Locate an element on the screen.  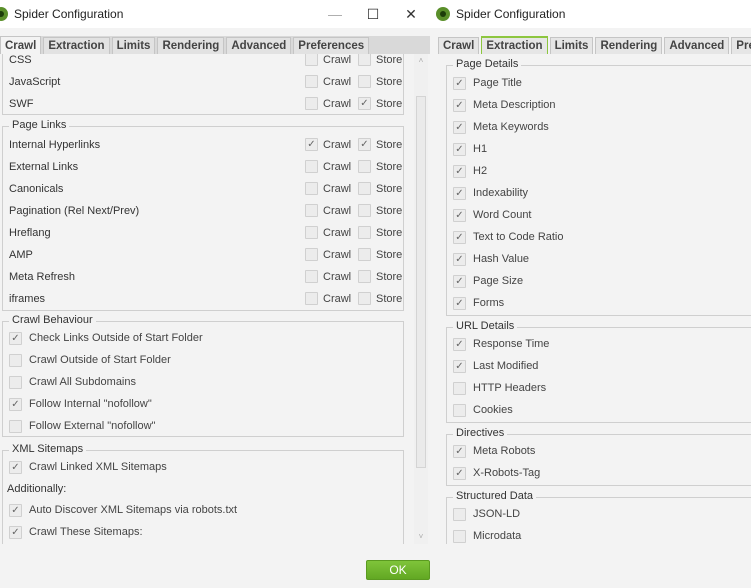
page-details-option: ✓ Indexability is located at coordinates (490, 193).